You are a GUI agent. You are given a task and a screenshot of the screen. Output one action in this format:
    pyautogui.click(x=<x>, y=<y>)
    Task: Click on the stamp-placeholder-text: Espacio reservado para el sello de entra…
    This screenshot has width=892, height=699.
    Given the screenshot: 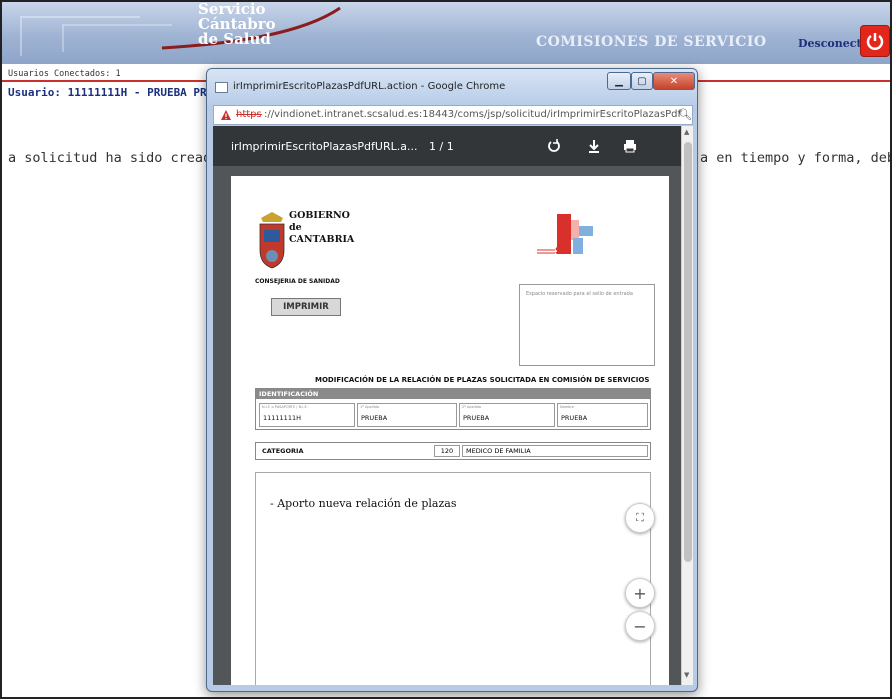 What is the action you would take?
    pyautogui.click(x=579, y=294)
    